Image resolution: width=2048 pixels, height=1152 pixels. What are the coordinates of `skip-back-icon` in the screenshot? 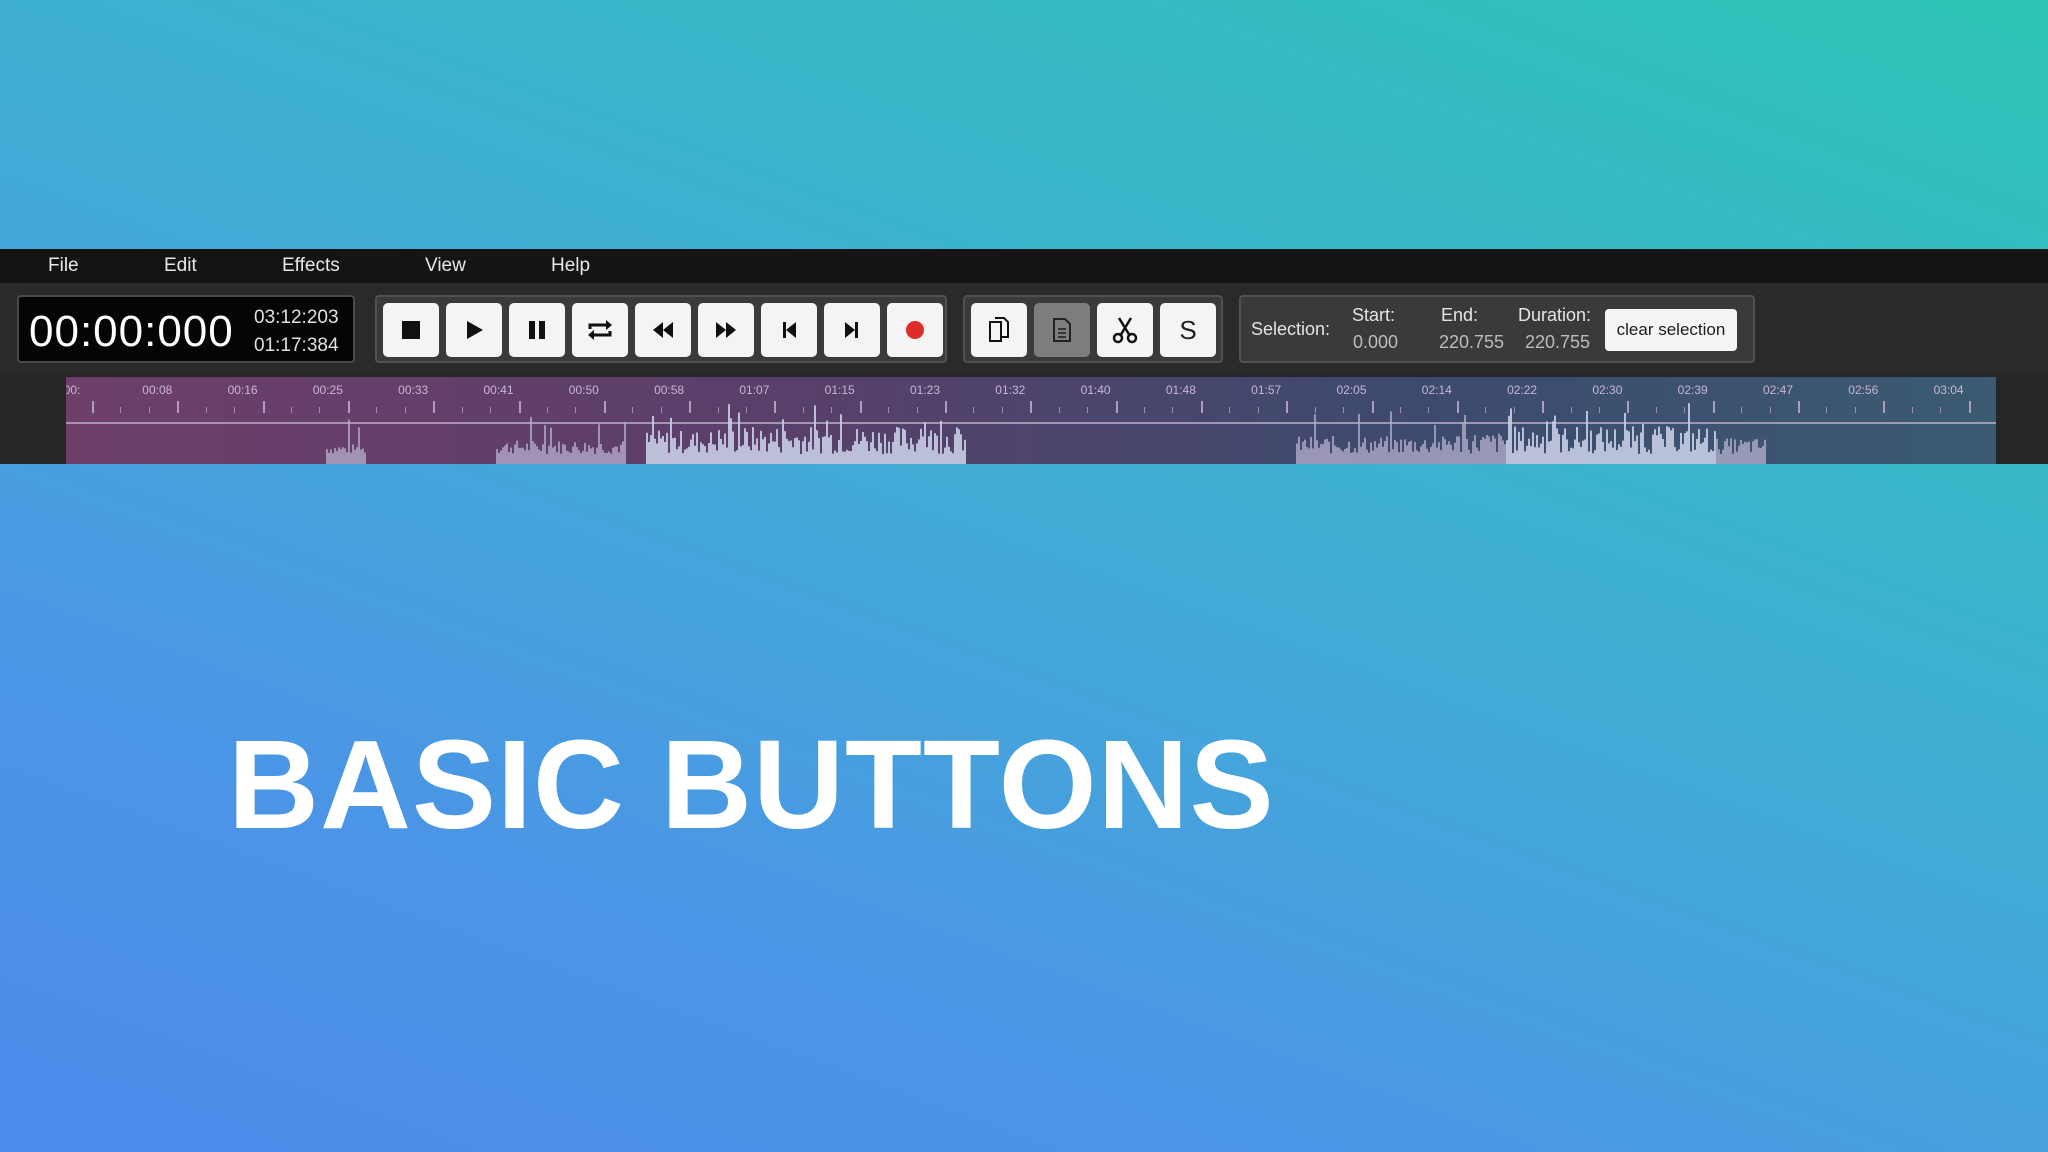 It's located at (789, 330).